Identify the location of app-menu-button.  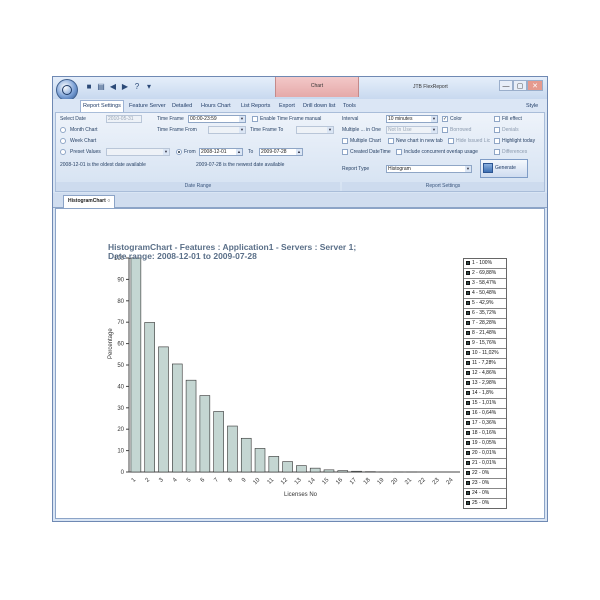
(67, 90).